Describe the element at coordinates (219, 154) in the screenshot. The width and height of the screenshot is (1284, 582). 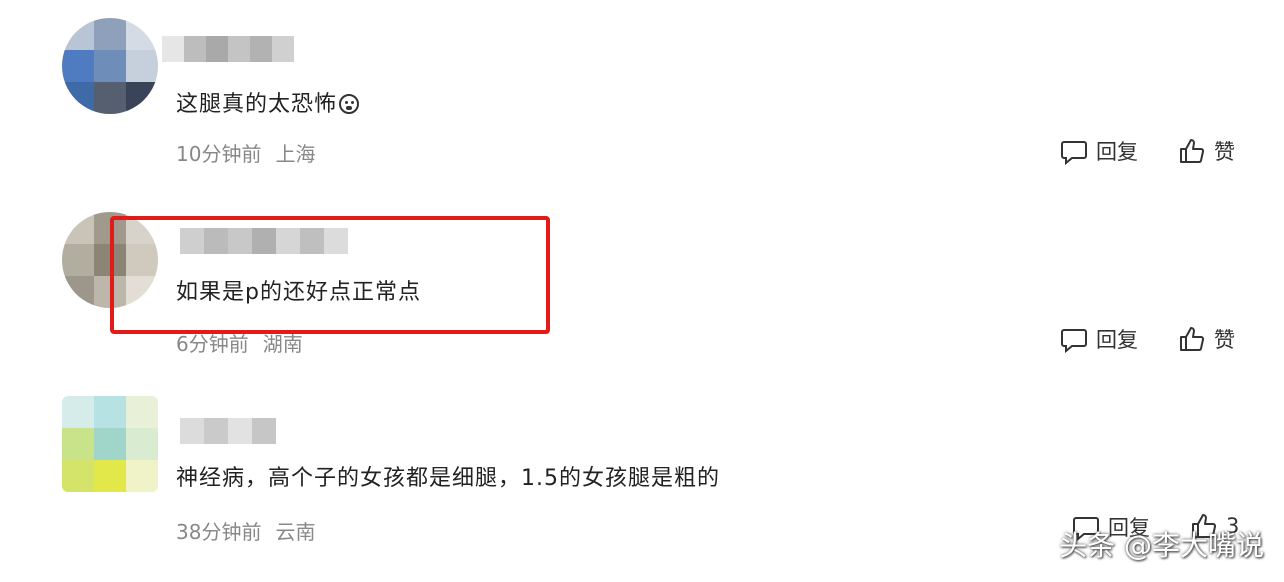
I see `comment-time: 10分钟前` at that location.